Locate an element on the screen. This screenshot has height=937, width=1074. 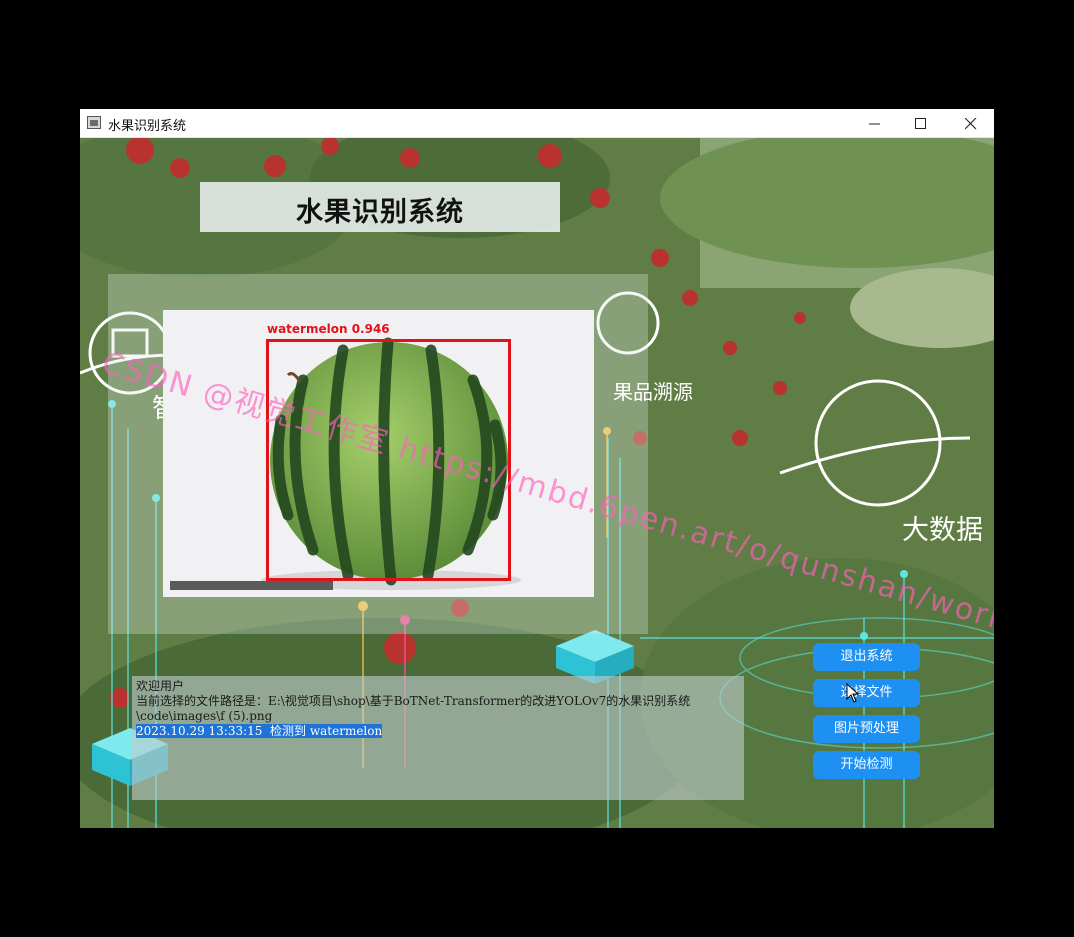
window-title: 水果识别系统 is located at coordinates (147, 126).